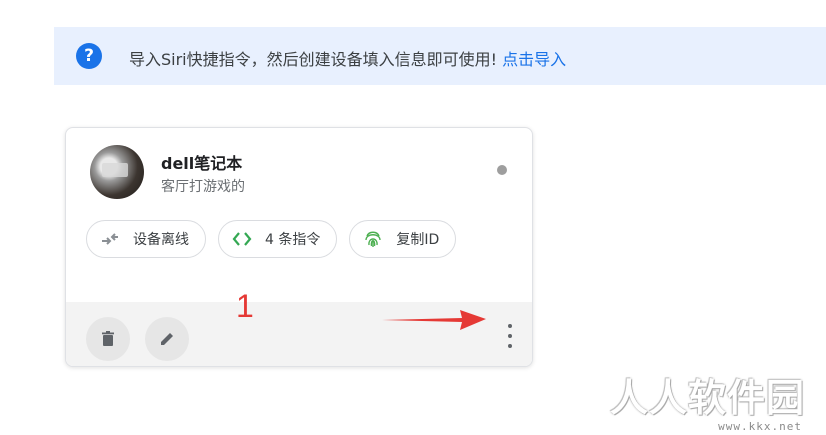 This screenshot has width=826, height=435. I want to click on device-avatar, so click(117, 172).